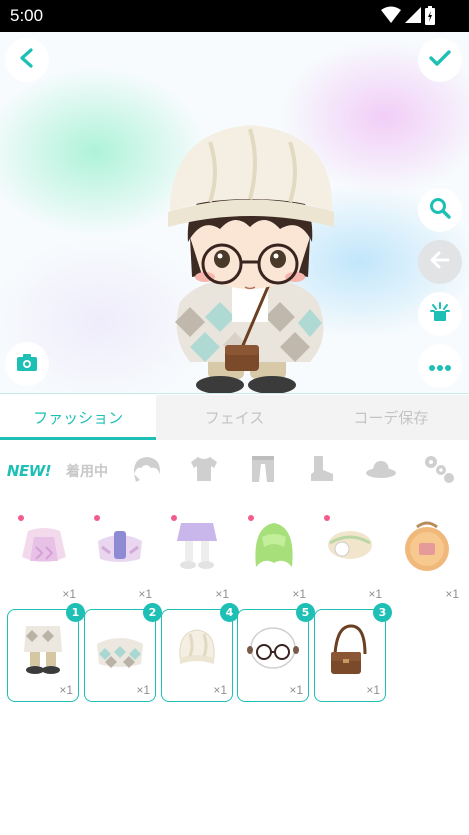 The height and width of the screenshot is (835, 469). Describe the element at coordinates (234, 471) in the screenshot. I see `category-row: NEW! 着用中` at that location.